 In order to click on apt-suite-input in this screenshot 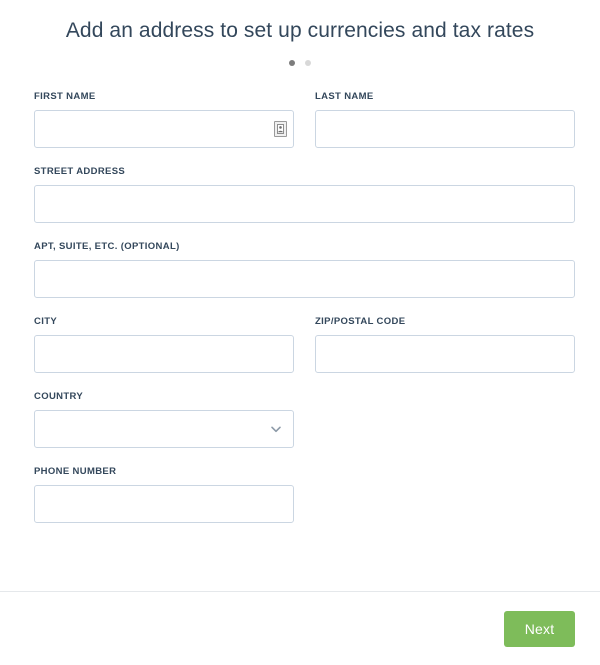, I will do `click(304, 279)`.